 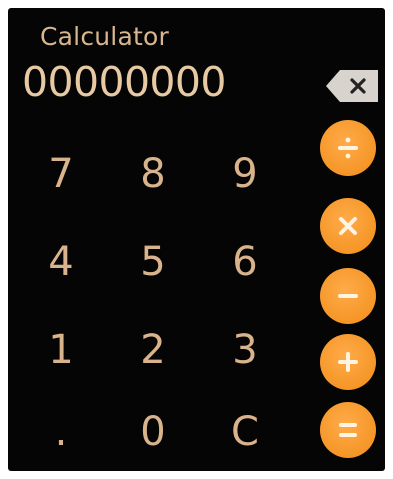 I want to click on key-6: 6, so click(x=245, y=262).